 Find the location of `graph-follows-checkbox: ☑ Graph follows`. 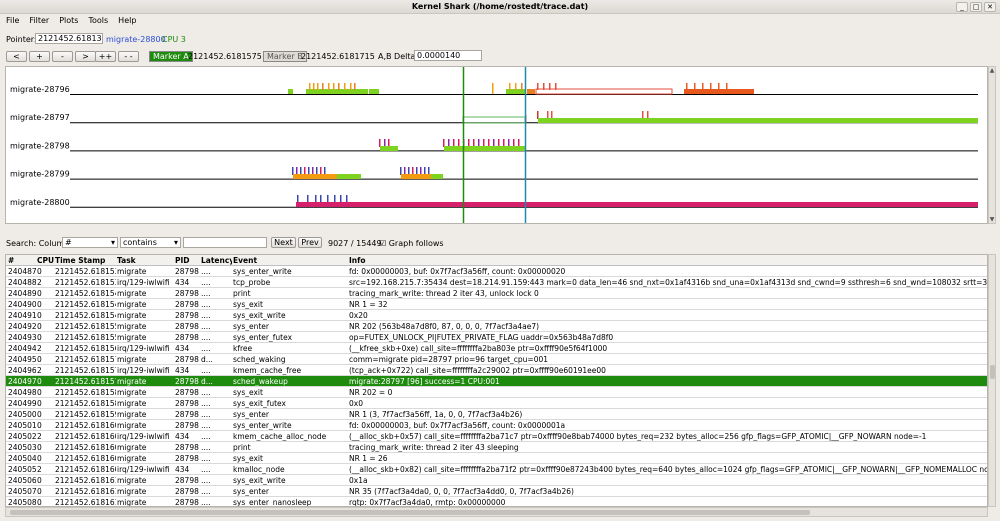

graph-follows-checkbox: ☑ Graph follows is located at coordinates (411, 243).